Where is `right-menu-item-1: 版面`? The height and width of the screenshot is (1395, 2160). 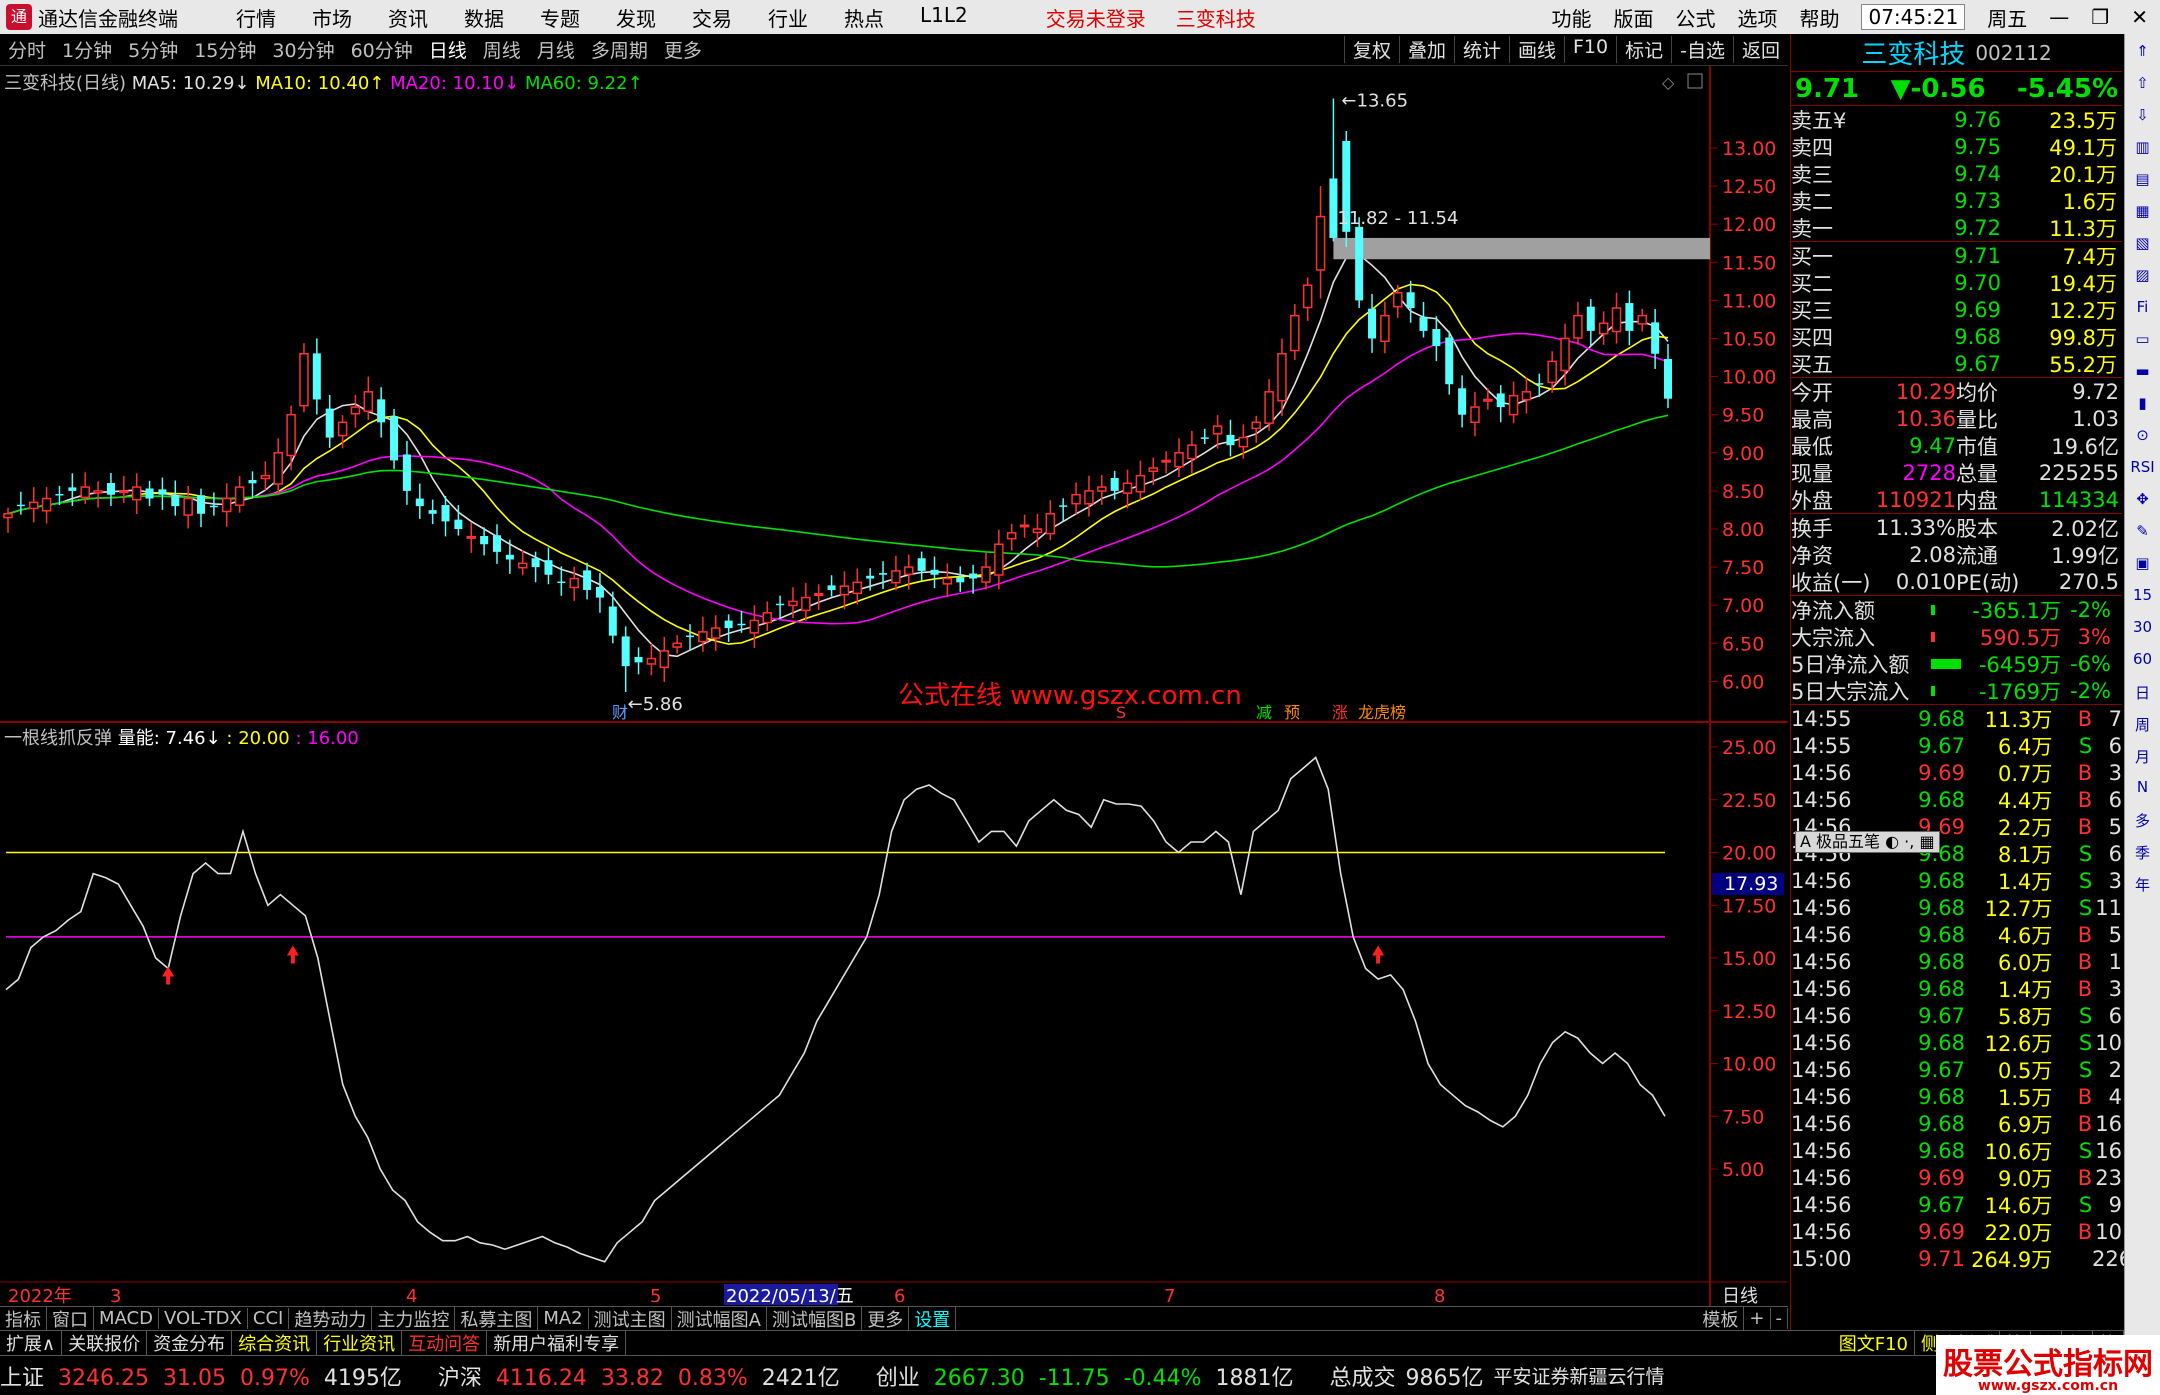 right-menu-item-1: 版面 is located at coordinates (1633, 17).